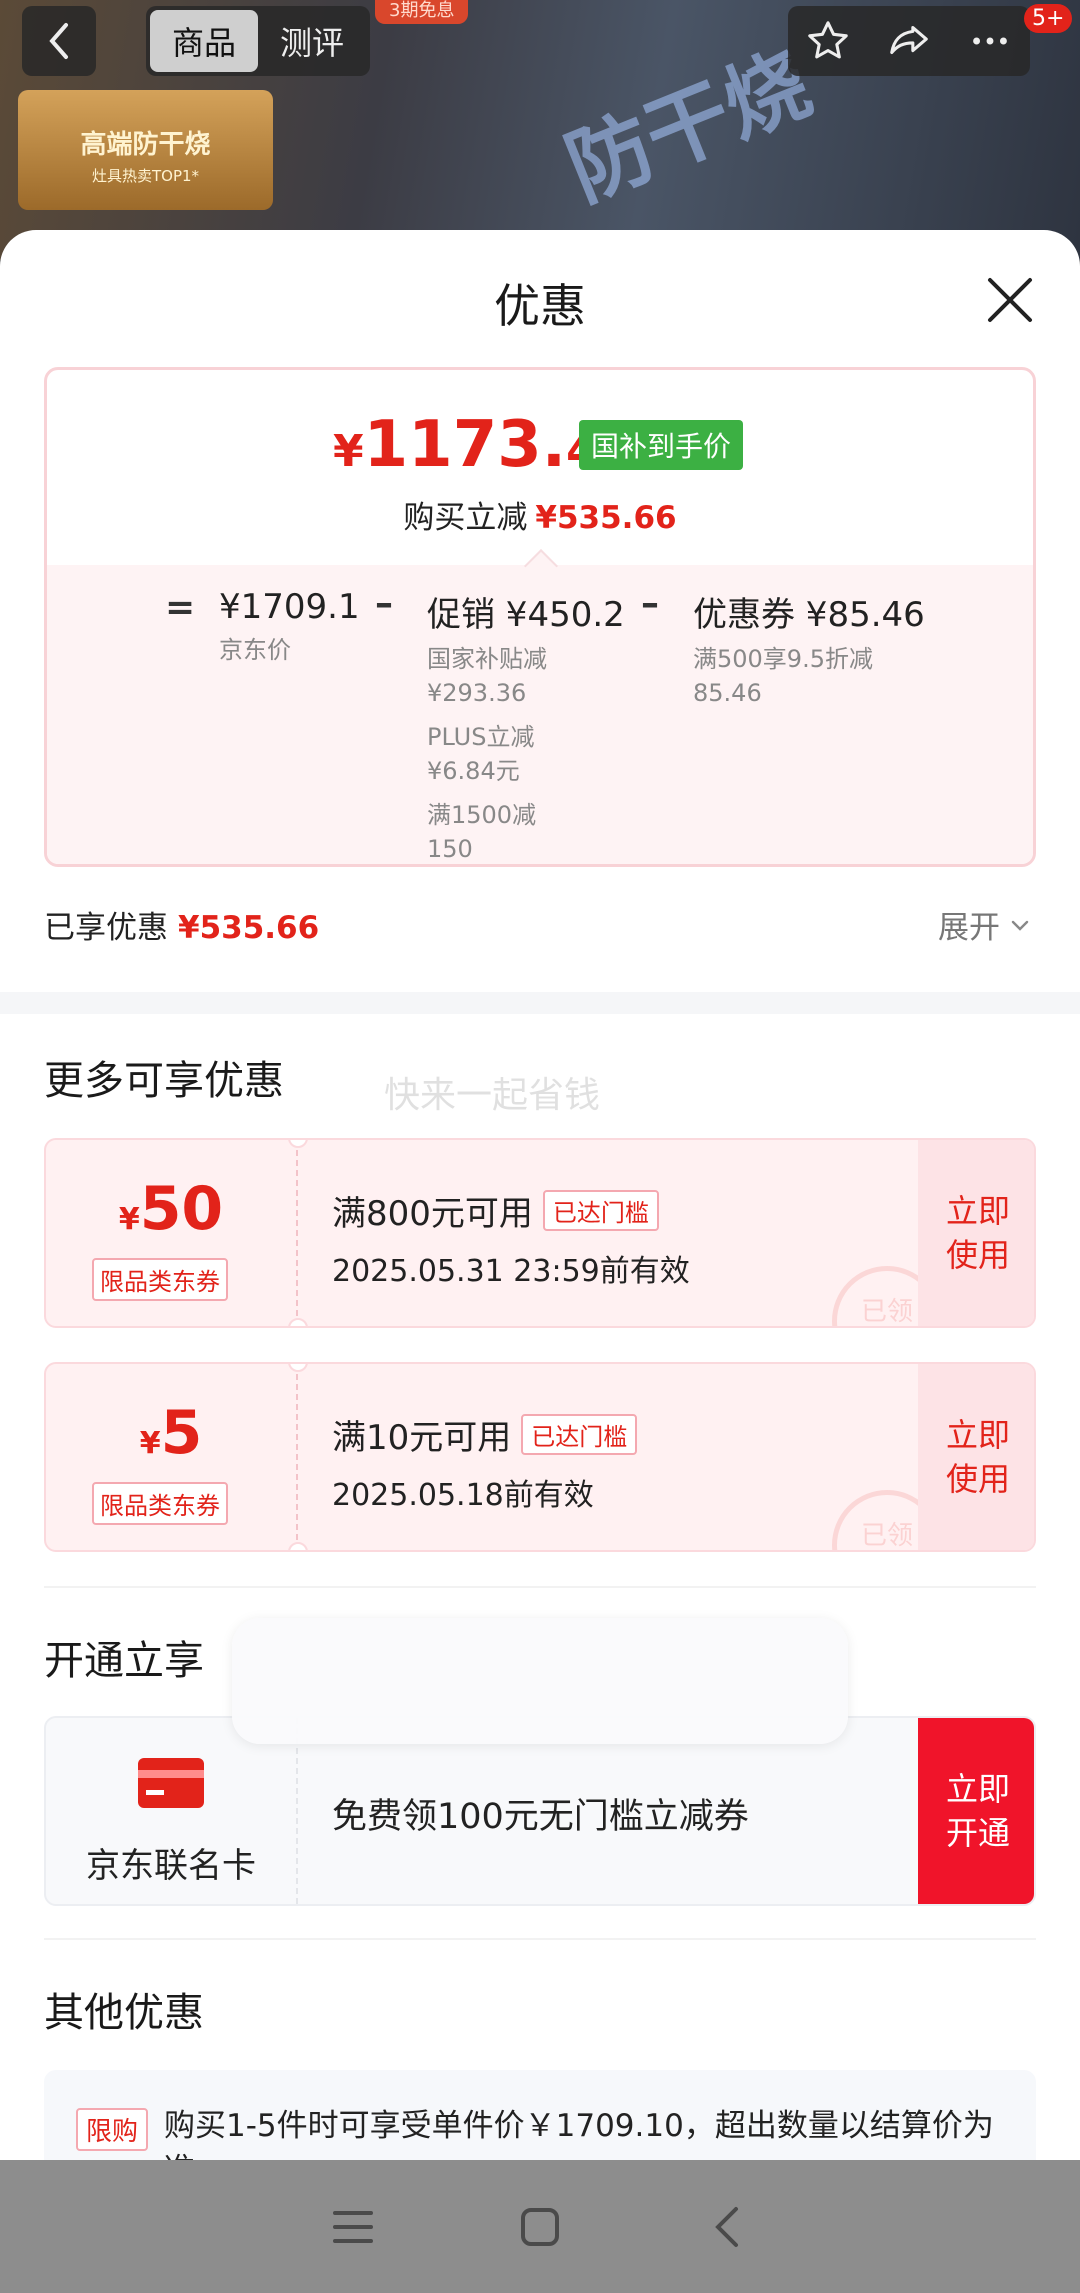 The height and width of the screenshot is (2293, 1080). I want to click on jd-price: ¥1709.1, so click(289, 607).